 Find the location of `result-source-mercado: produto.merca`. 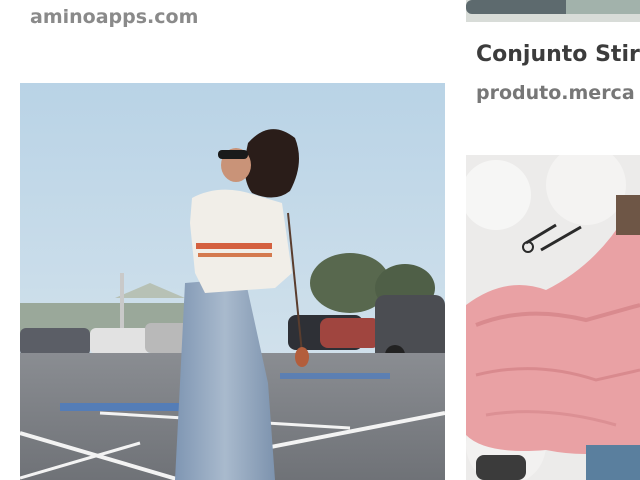

result-source-mercado: produto.merca is located at coordinates (555, 93).